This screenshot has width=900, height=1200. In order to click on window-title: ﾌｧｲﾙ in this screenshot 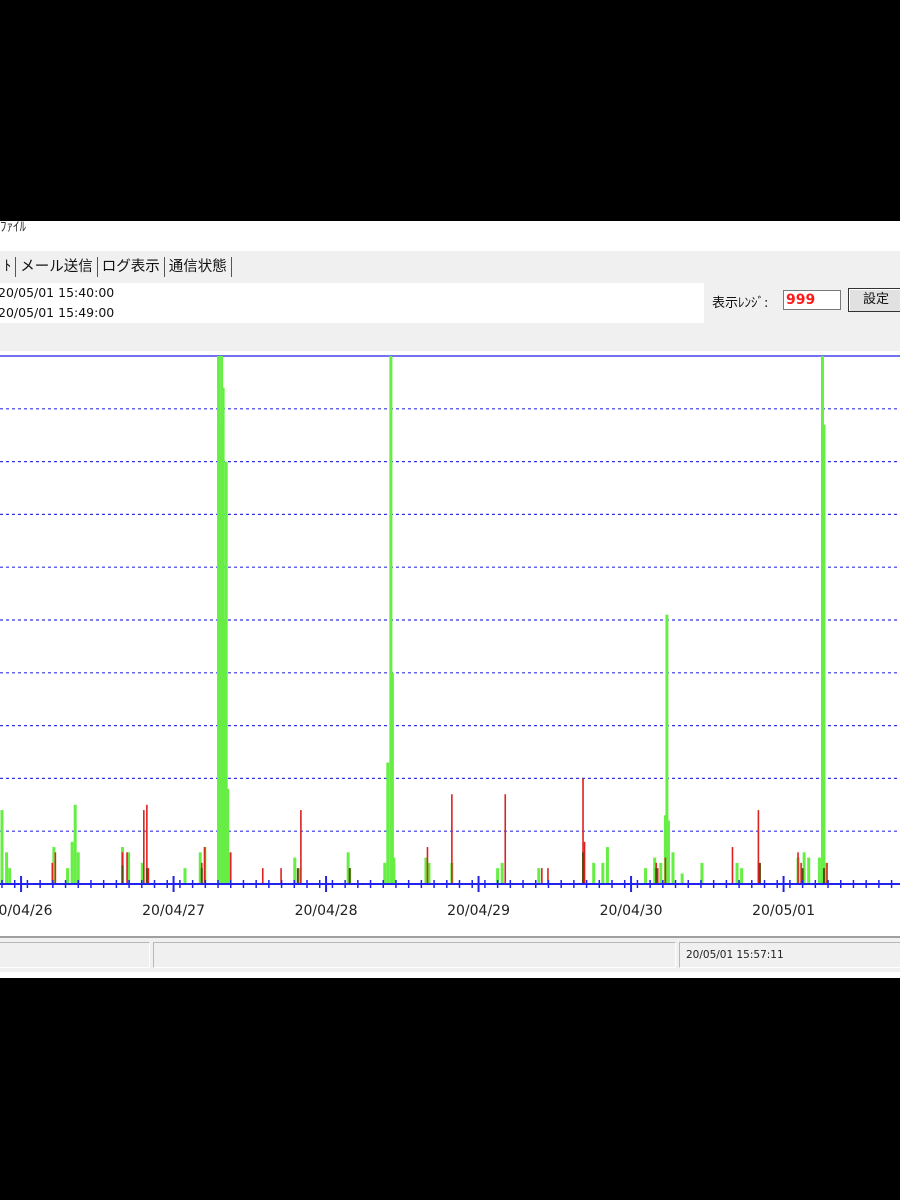, I will do `click(13, 228)`.